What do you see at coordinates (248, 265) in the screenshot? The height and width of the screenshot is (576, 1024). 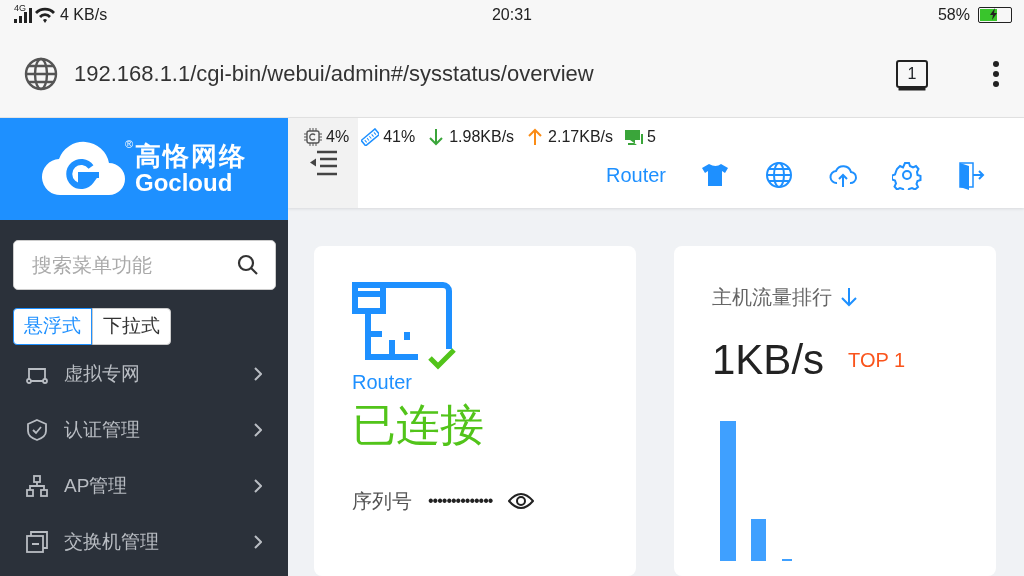 I see `search-icon` at bounding box center [248, 265].